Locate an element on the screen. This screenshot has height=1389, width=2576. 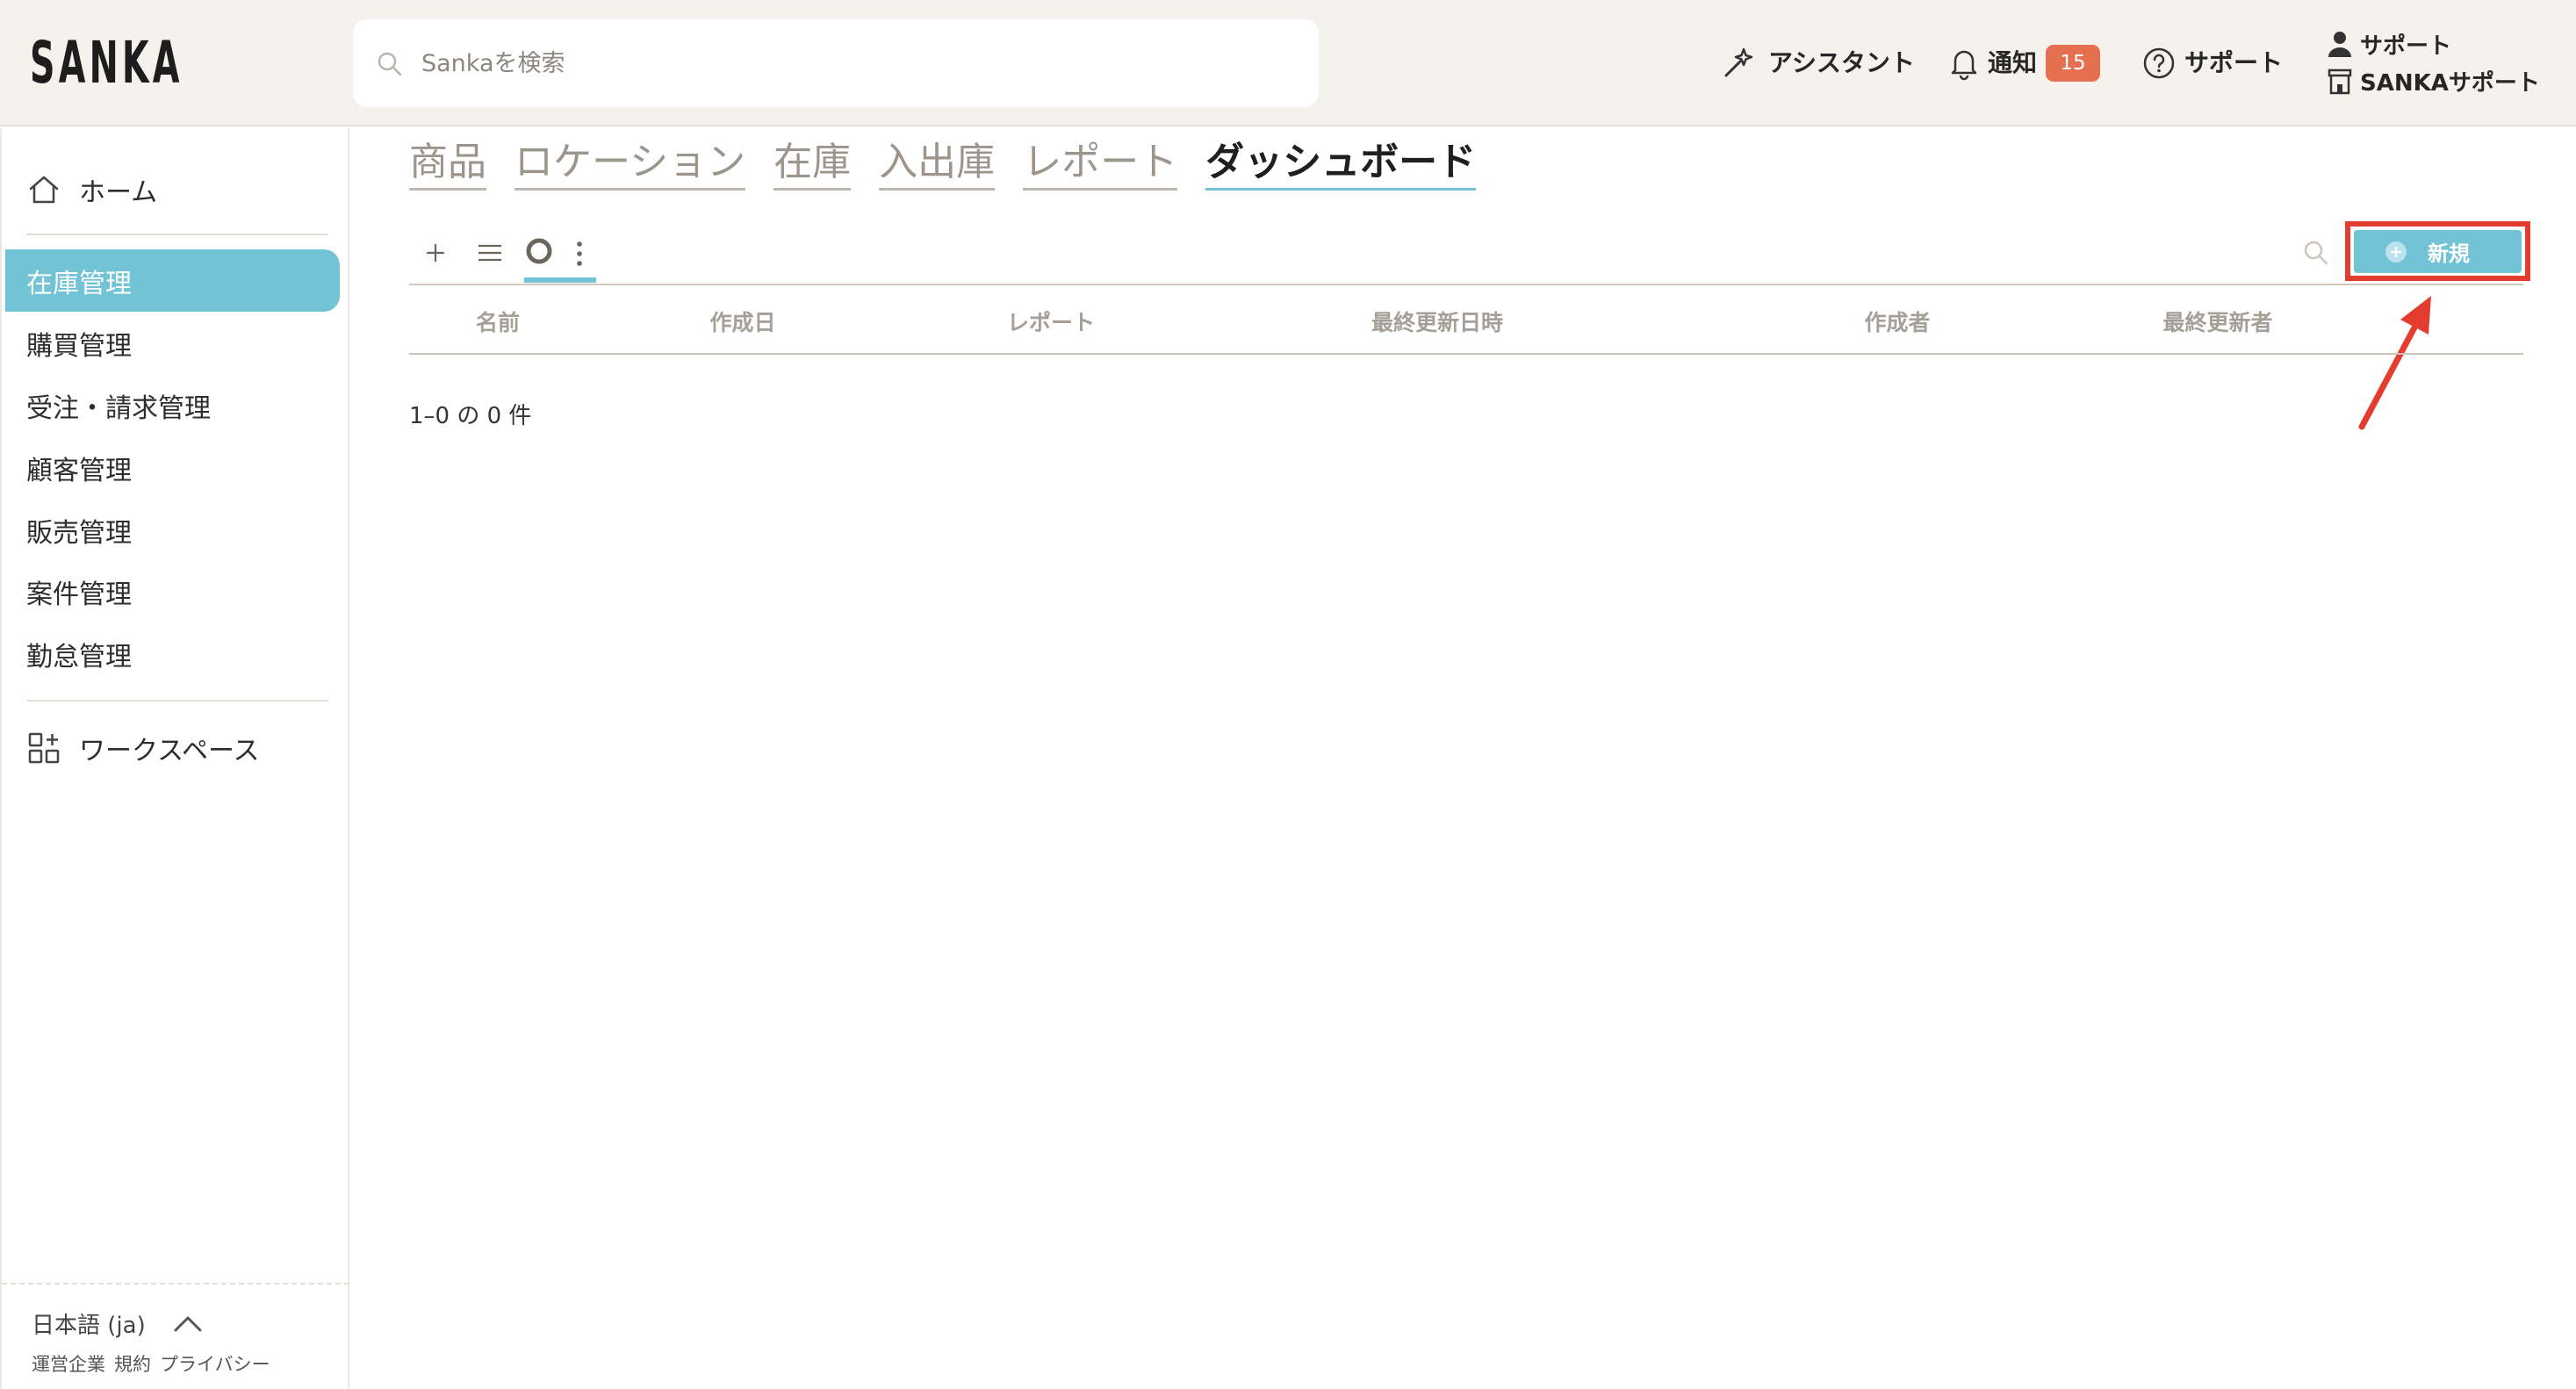
footer-link-terms: 規約 is located at coordinates (132, 1363).